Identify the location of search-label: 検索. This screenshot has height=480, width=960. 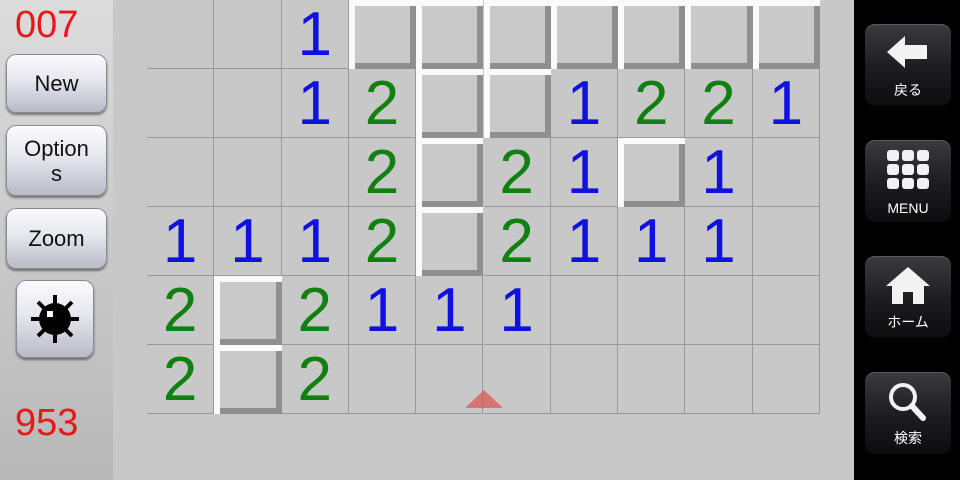
(908, 438).